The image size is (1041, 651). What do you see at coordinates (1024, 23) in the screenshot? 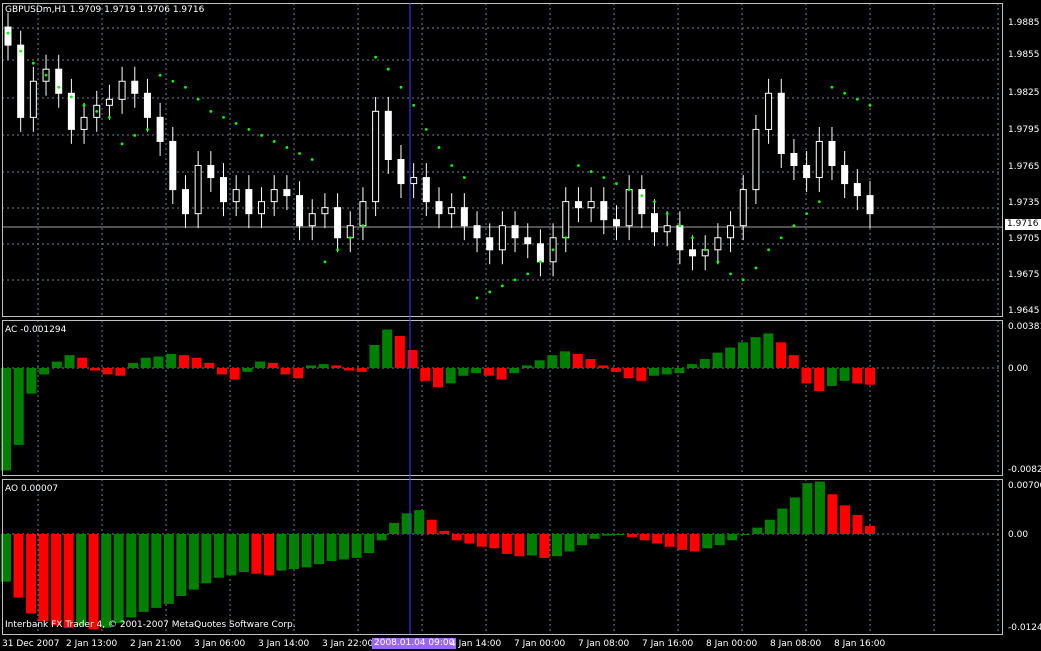
I see `price-axis-label: 1.9885` at bounding box center [1024, 23].